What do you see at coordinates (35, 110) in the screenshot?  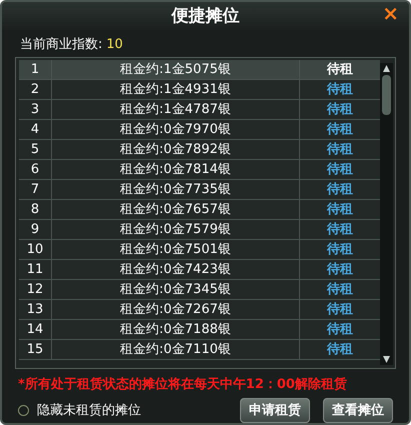 I see `row-number: 3` at bounding box center [35, 110].